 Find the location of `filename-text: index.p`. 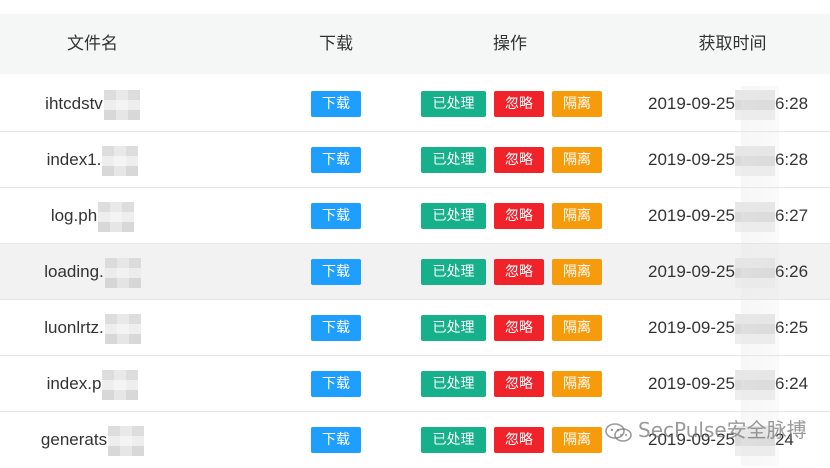

filename-text: index.p is located at coordinates (74, 383).